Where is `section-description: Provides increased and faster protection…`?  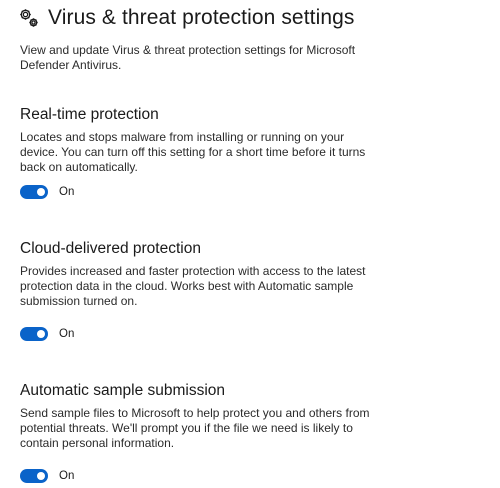
section-description: Provides increased and faster protection… is located at coordinates (193, 286).